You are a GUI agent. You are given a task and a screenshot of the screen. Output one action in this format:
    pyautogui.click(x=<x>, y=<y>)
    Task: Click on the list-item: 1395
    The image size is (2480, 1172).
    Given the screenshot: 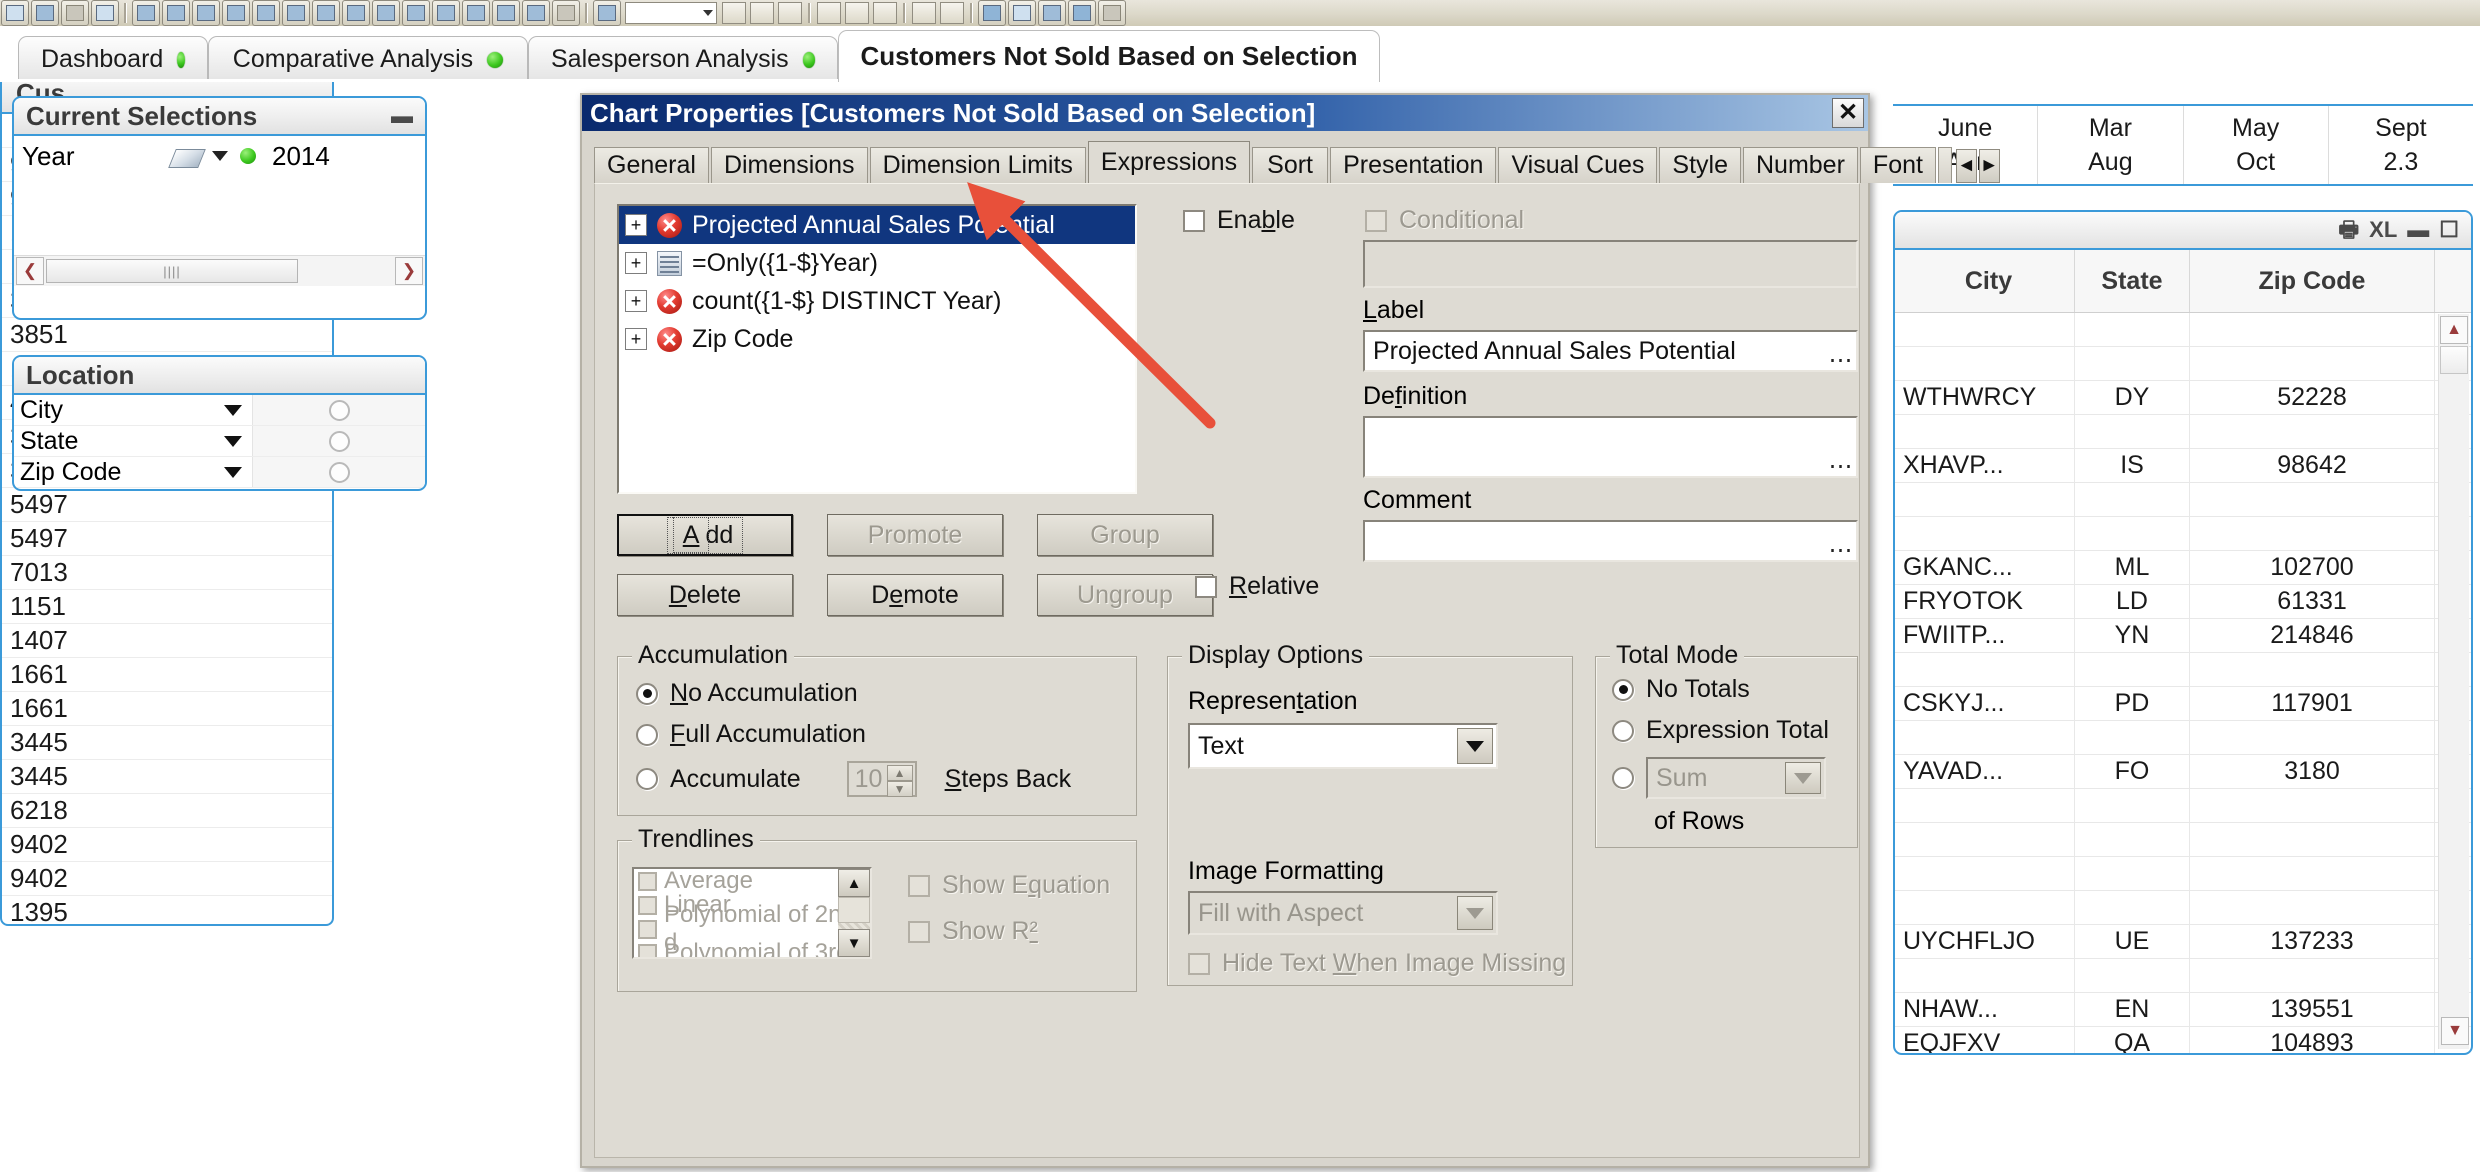 What is the action you would take?
    pyautogui.click(x=167, y=910)
    